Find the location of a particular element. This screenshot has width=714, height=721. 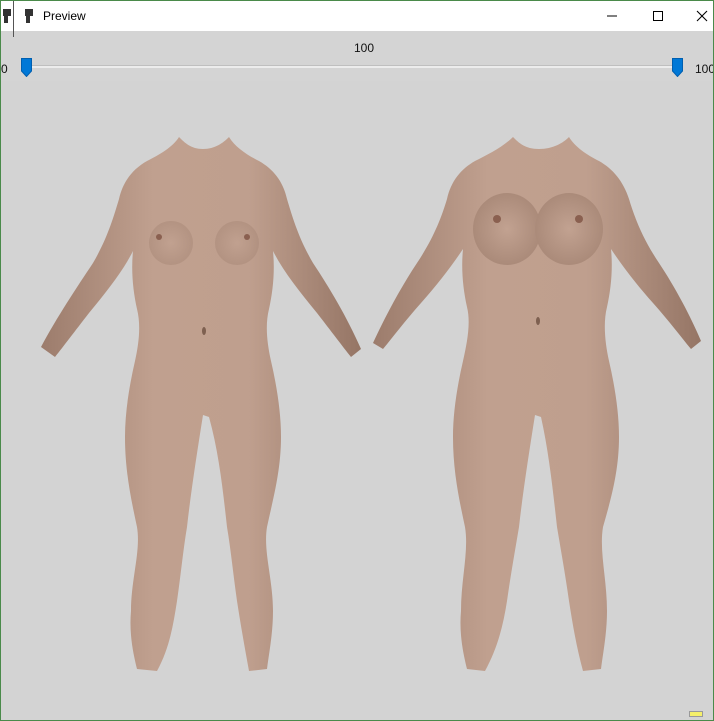

slider-max-label: 100 is located at coordinates (704, 69).